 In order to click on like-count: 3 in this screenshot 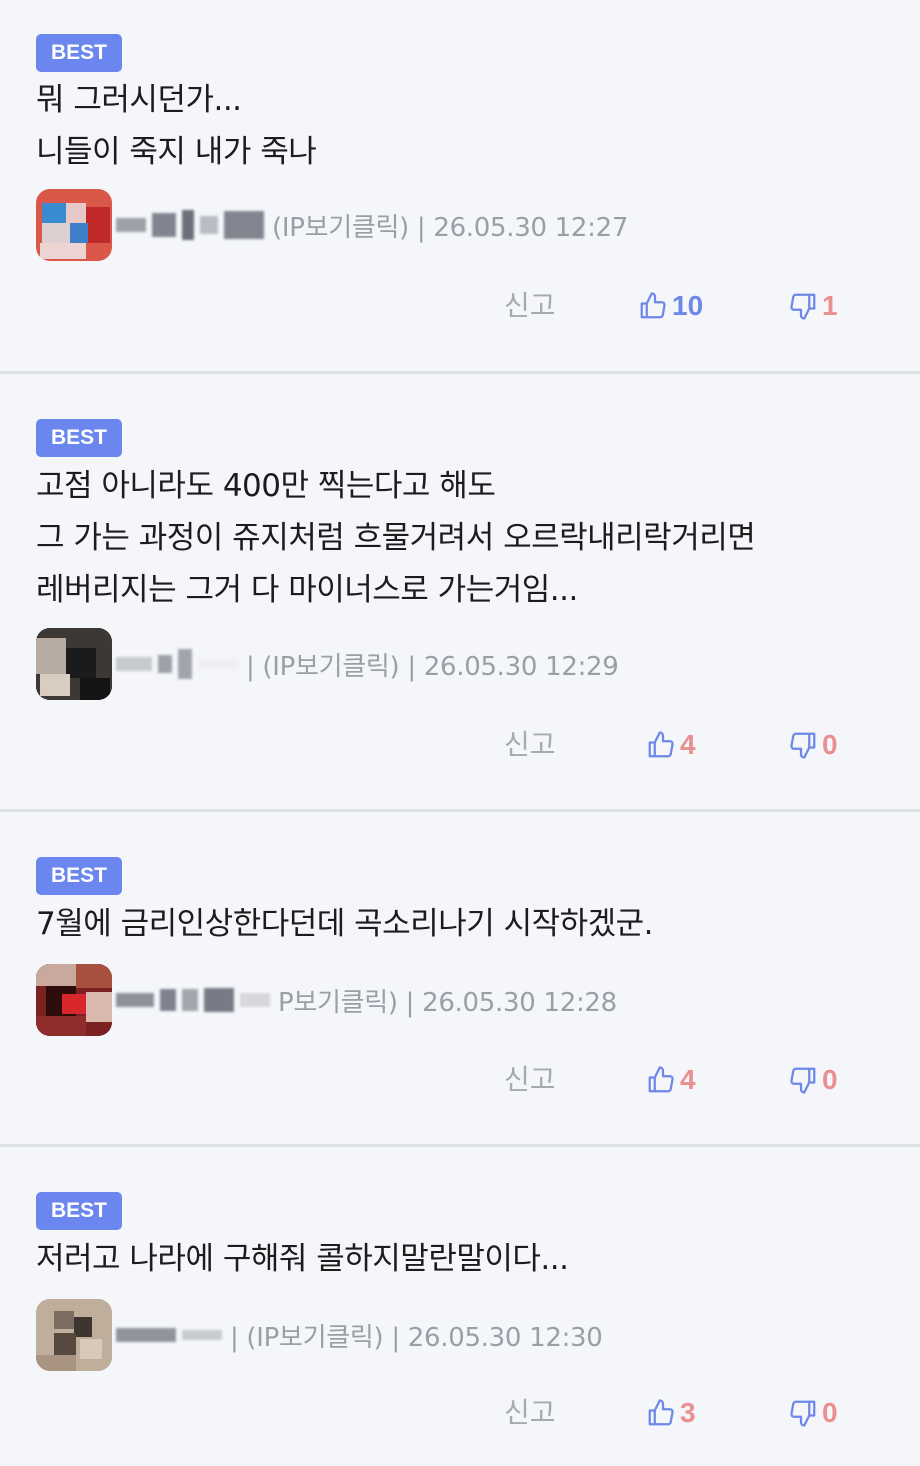, I will do `click(688, 1412)`.